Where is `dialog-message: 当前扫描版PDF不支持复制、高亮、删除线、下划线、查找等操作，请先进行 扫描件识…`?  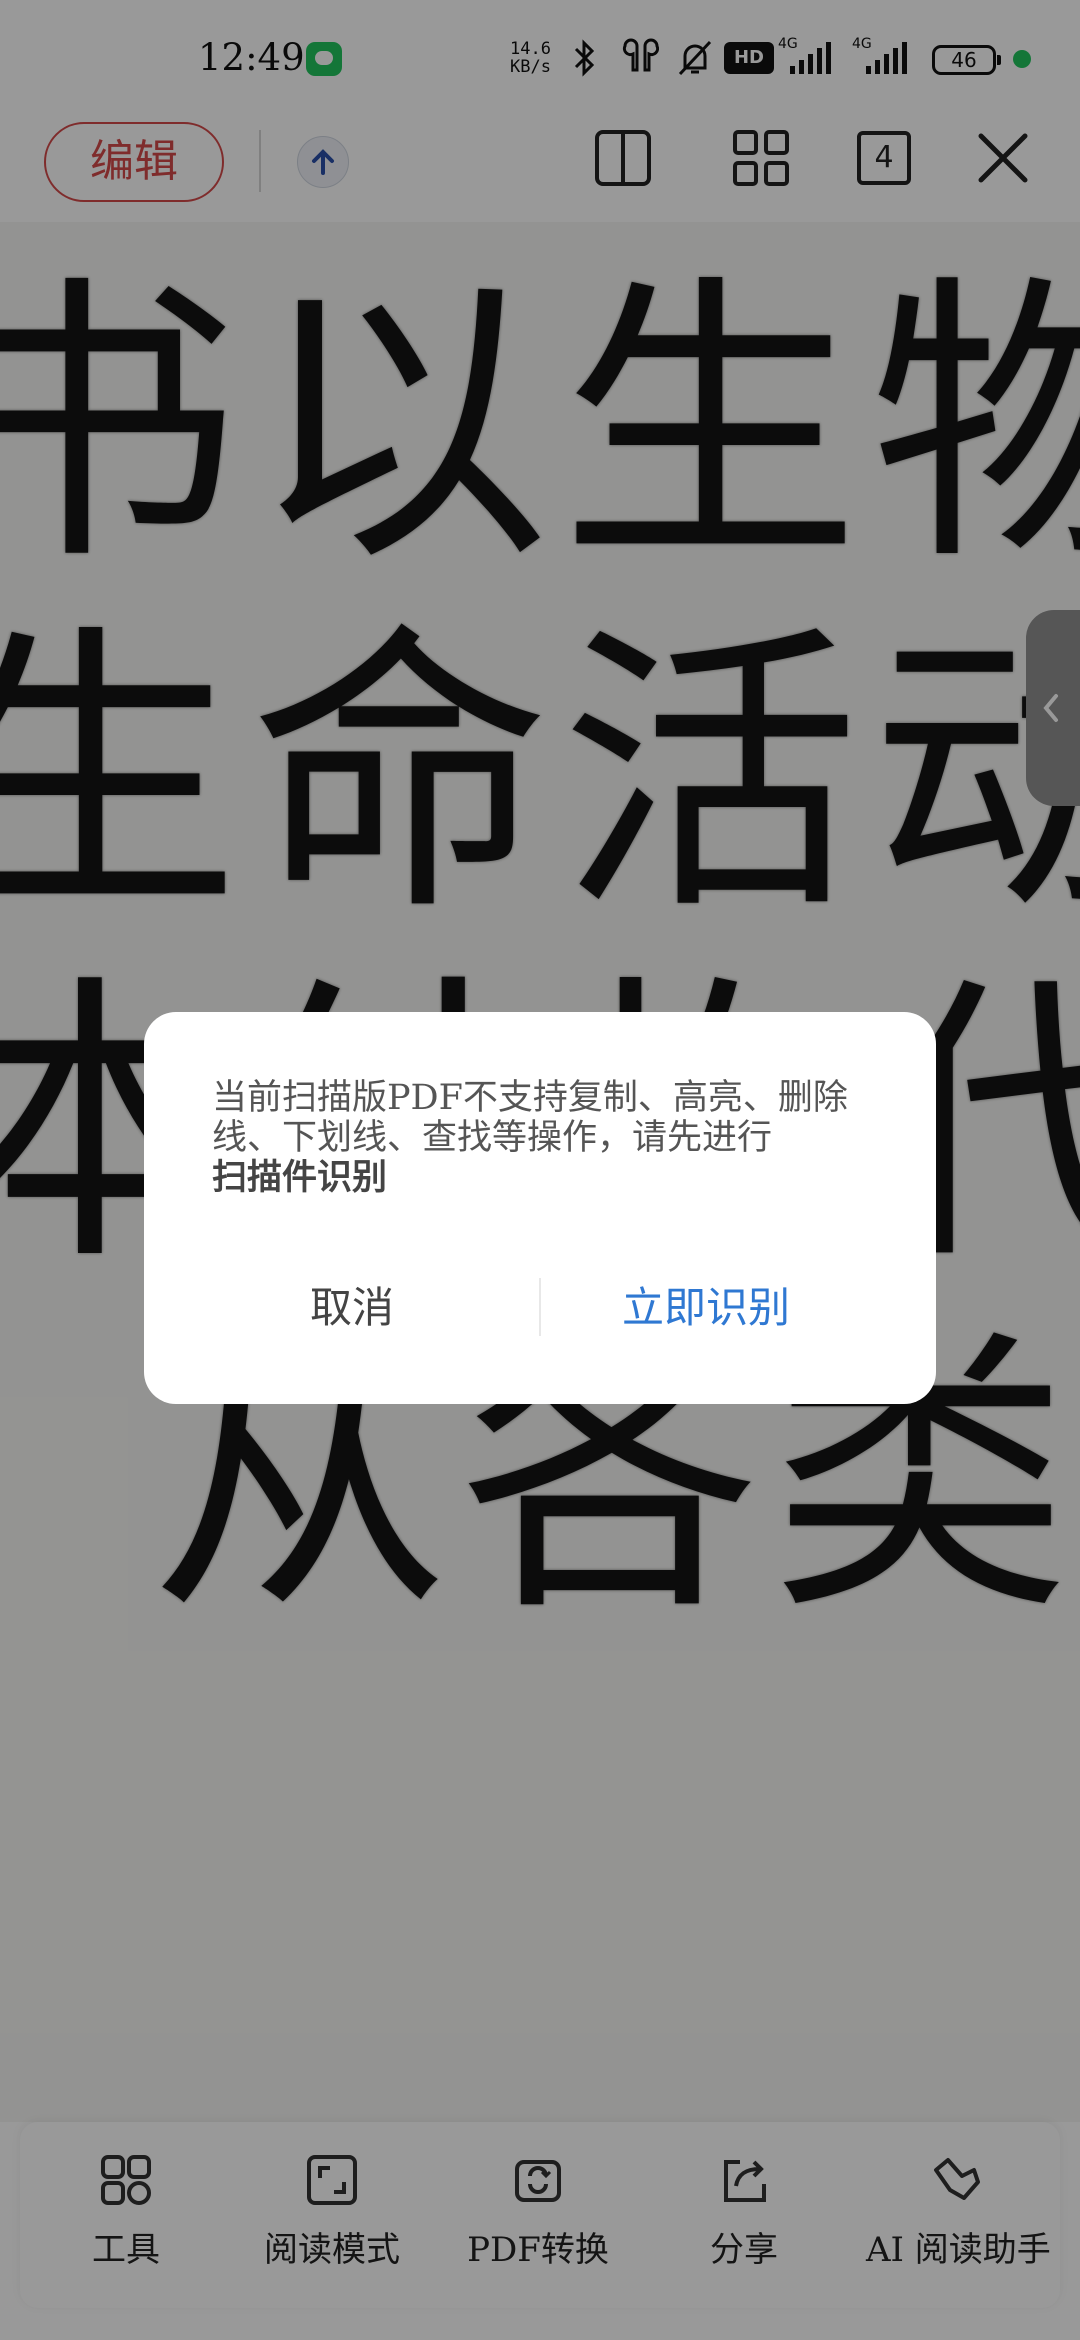 dialog-message: 当前扫描版PDF不支持复制、高亮、删除线、下划线、查找等操作，请先进行 扫描件识… is located at coordinates (542, 1138).